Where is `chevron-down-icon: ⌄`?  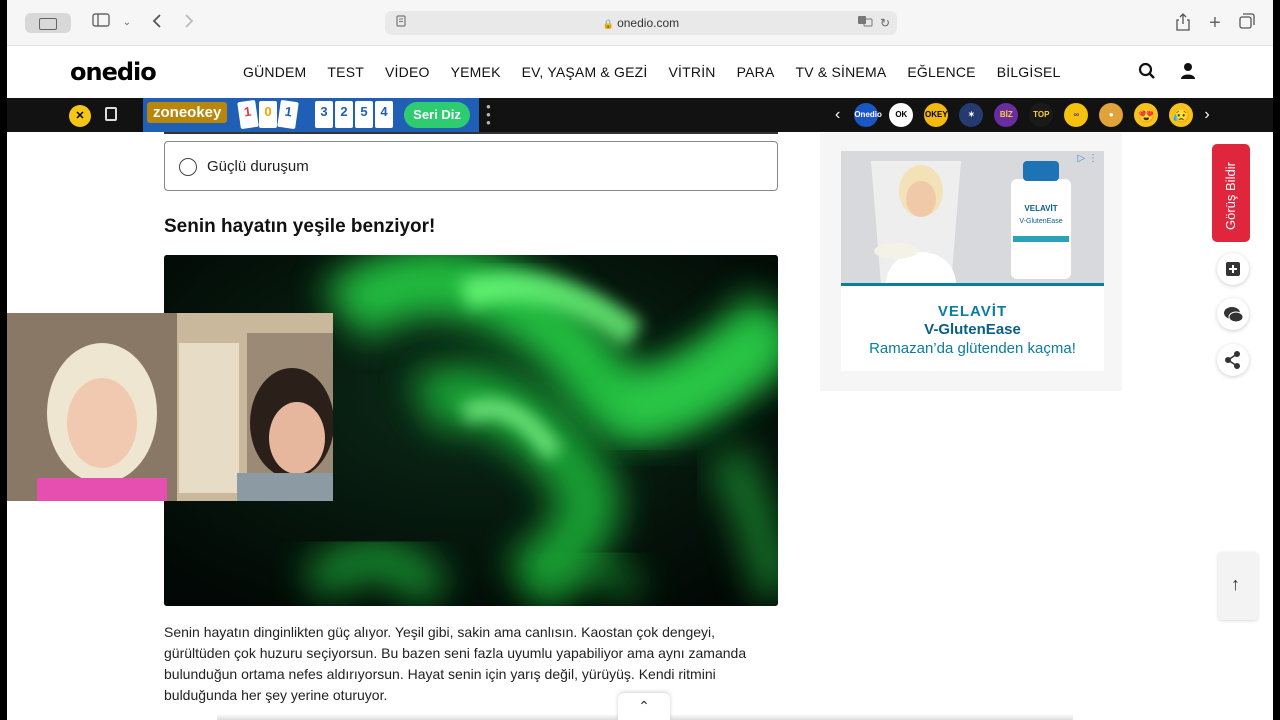 chevron-down-icon: ⌄ is located at coordinates (127, 23).